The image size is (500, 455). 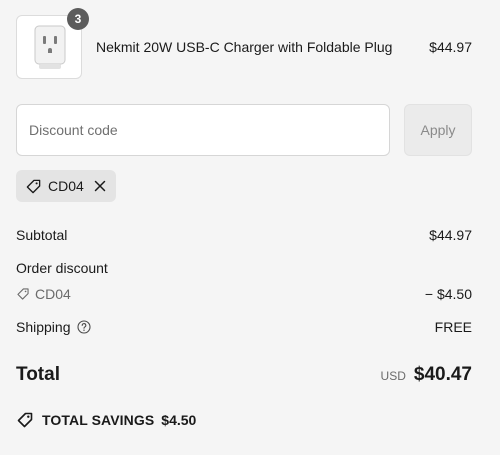 I want to click on discount-amount: − $4.50, so click(x=448, y=294).